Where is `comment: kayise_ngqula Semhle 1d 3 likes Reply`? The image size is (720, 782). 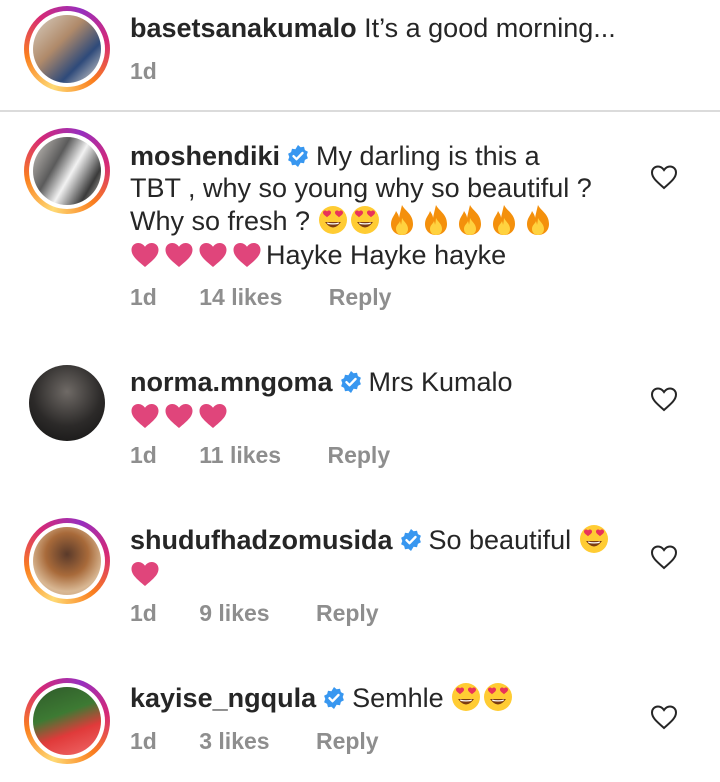 comment: kayise_ngqula Semhle 1d 3 likes Reply is located at coordinates (360, 730).